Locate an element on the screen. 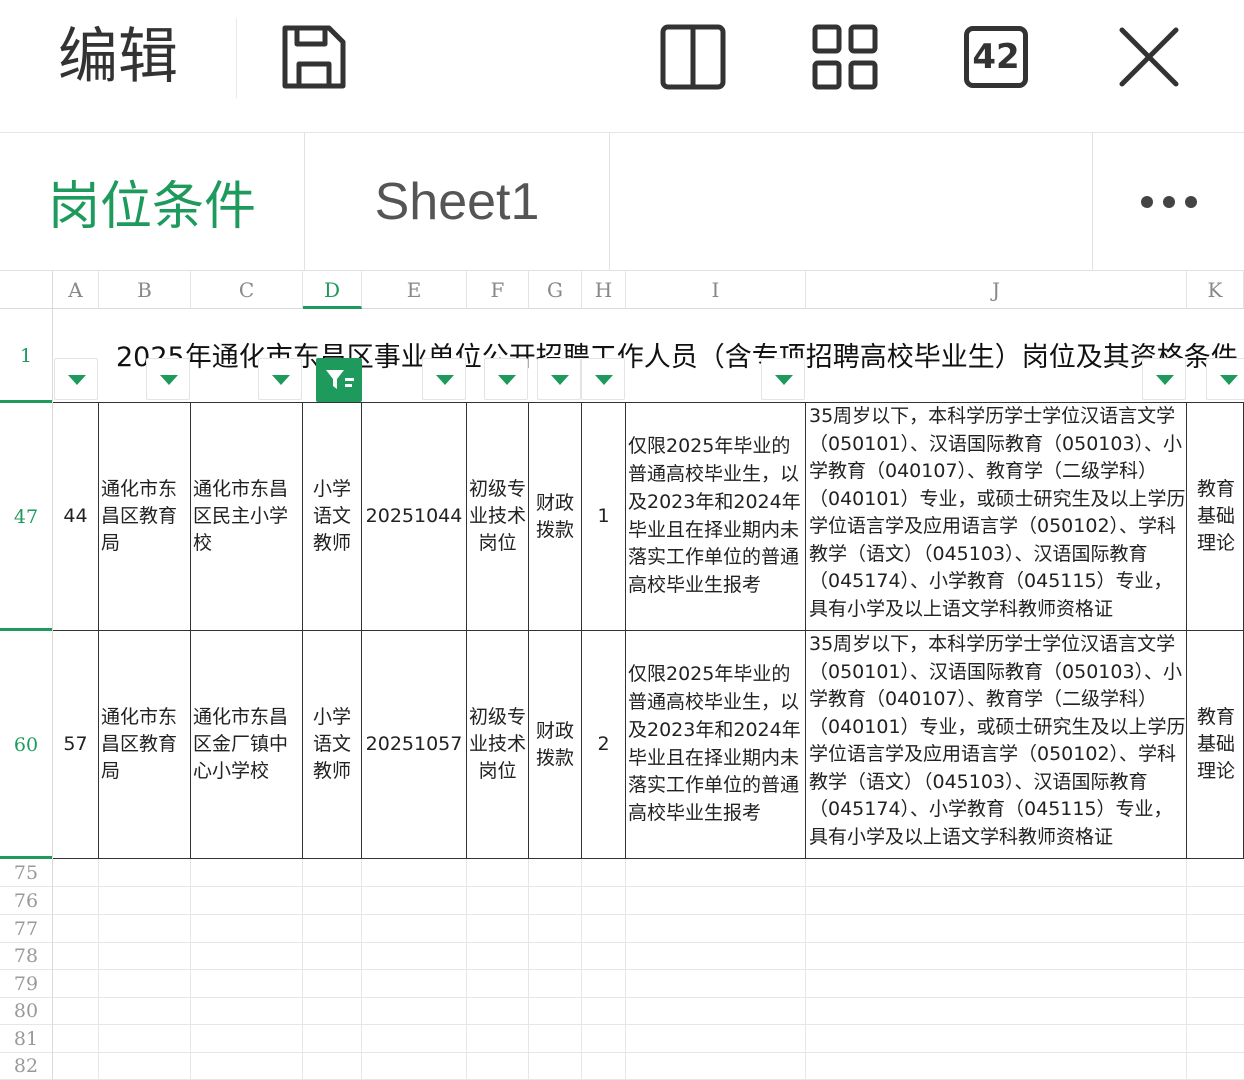 This screenshot has height=1080, width=1244. cell-text: 44 is located at coordinates (75, 516).